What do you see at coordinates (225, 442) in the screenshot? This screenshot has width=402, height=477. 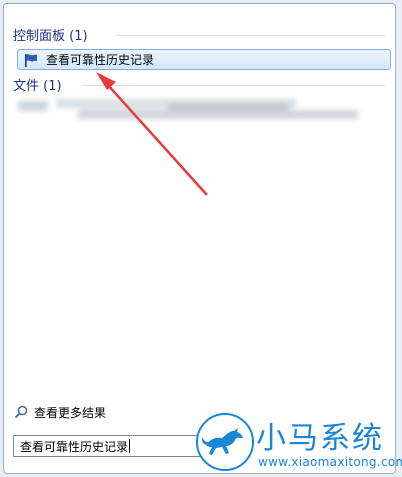 I see `horse-logo-icon` at bounding box center [225, 442].